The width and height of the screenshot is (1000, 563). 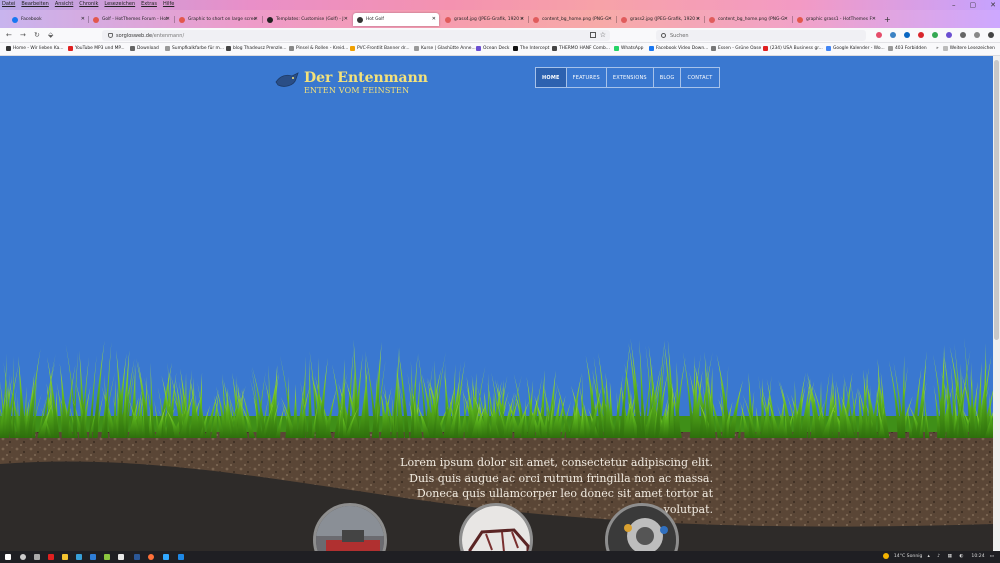 What do you see at coordinates (935, 35) in the screenshot?
I see `addon-icon` at bounding box center [935, 35].